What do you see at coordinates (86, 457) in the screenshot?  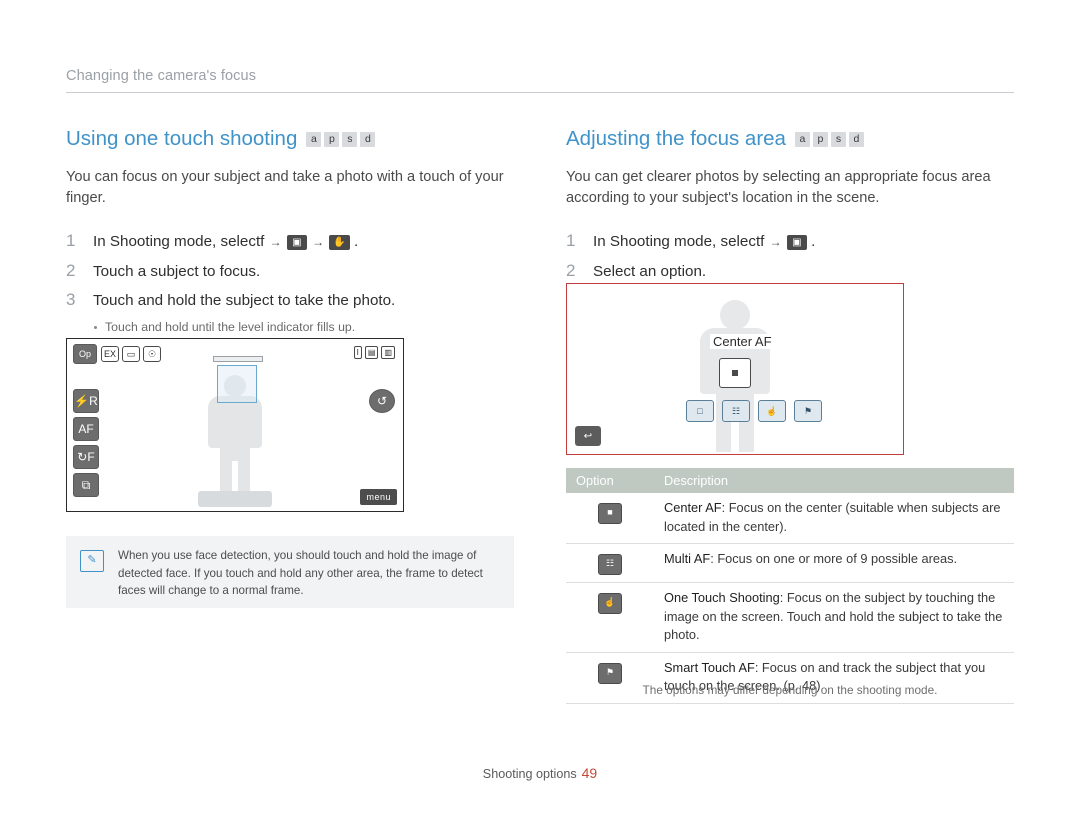 I see `cam-icon-timer-left: ↻F` at bounding box center [86, 457].